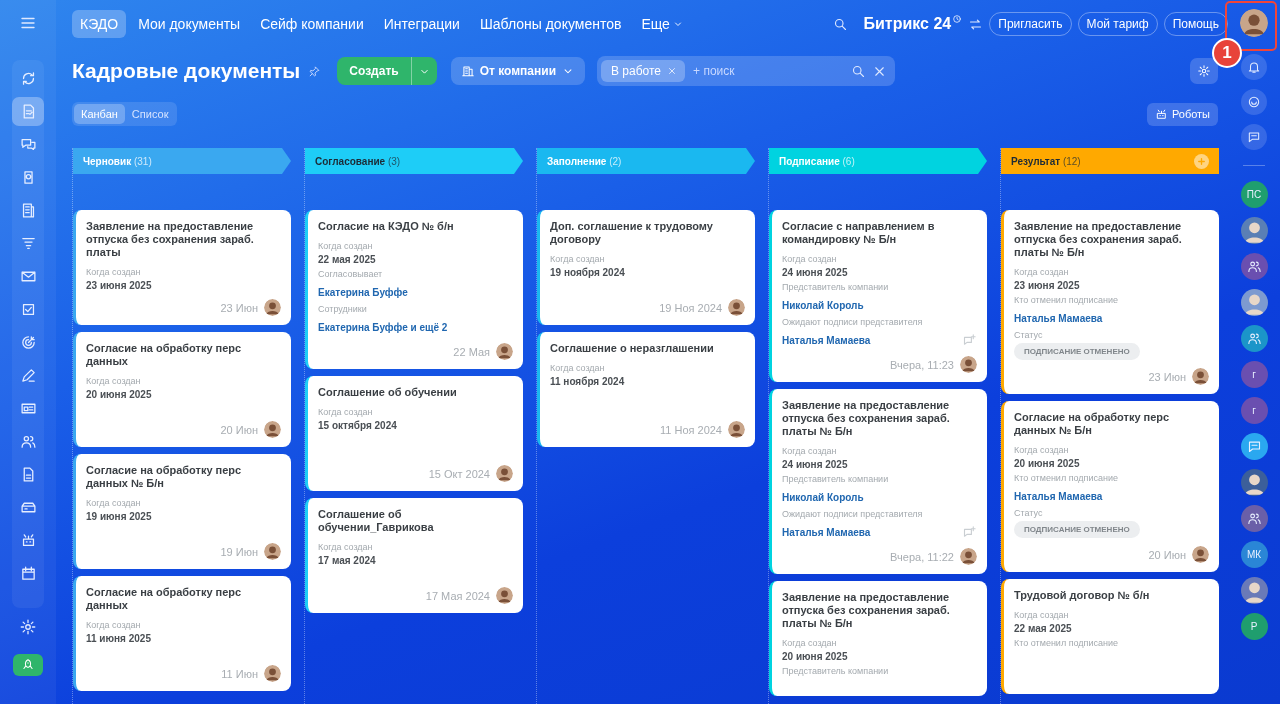 This screenshot has width=1280, height=704. What do you see at coordinates (1110, 302) in the screenshot?
I see `document-card: Заявление на предоставление отпуска без сохранения зараб. платы № Б/н Когда создан 23 июня 2025 Кто отменил подписание Наталья Мамаева Статус ПОДПИСАНИЕ ОТМЕНЕНО 23 Июн` at bounding box center [1110, 302].